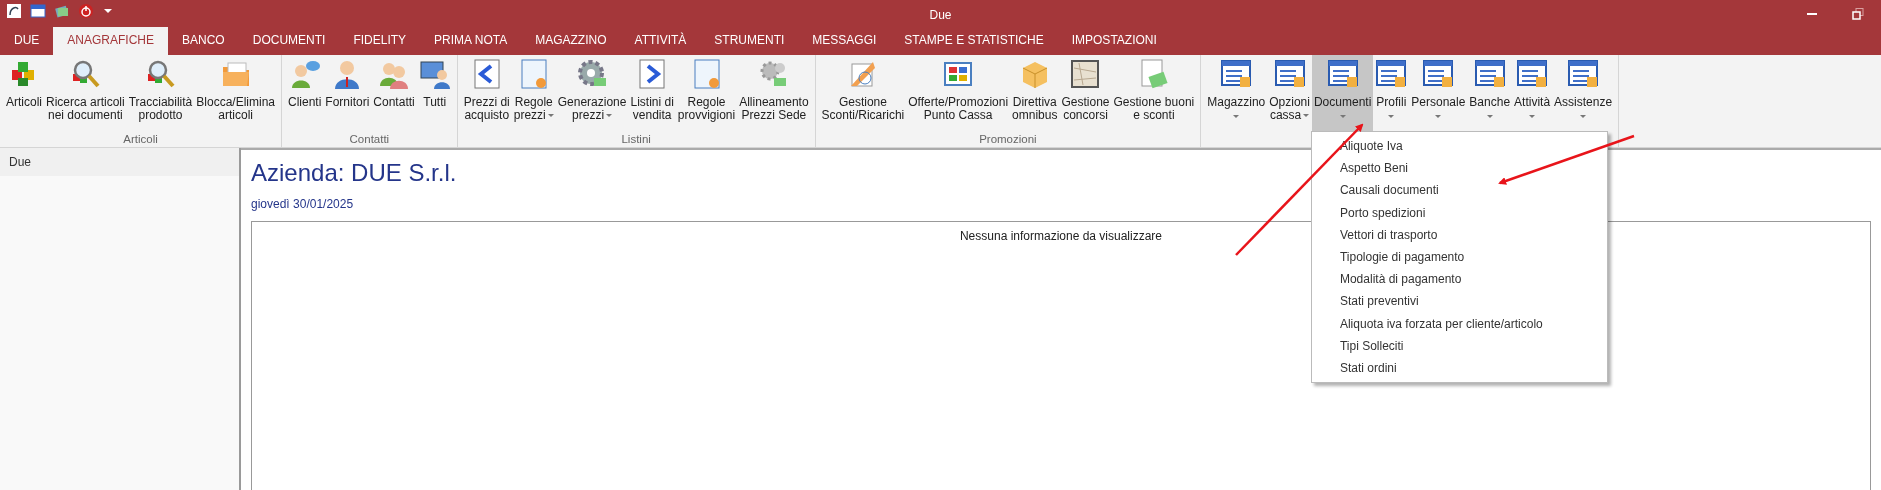  I want to click on menu-item: Stati preventivi, so click(1459, 301).